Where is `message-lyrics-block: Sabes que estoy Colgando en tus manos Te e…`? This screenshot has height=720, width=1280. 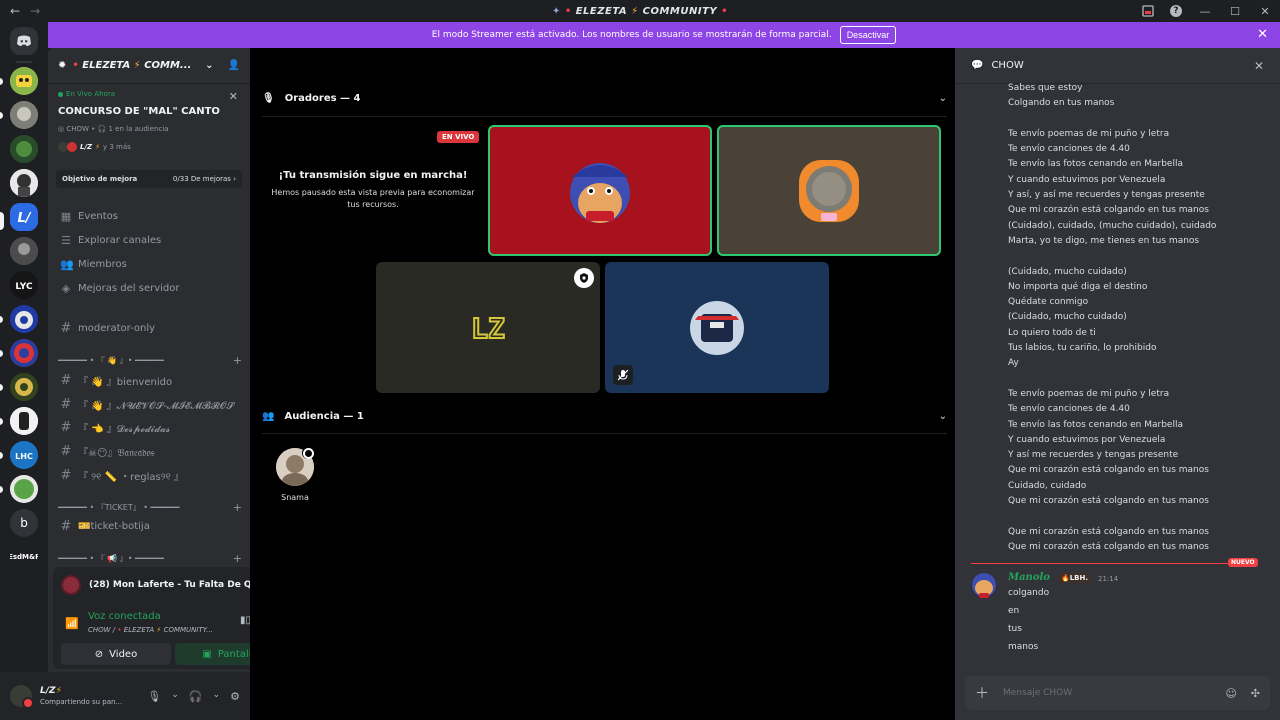
message-lyrics-block: Sabes que estoy Colgando en tus manos Te e… is located at coordinates (1138, 318).